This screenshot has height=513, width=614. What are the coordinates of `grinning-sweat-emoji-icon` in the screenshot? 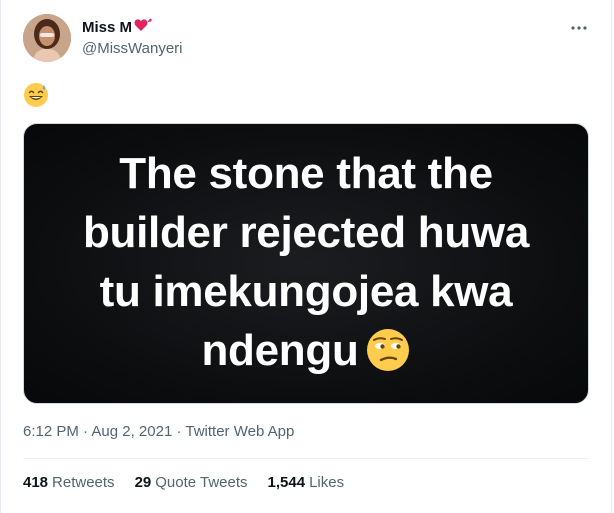 It's located at (36, 95).